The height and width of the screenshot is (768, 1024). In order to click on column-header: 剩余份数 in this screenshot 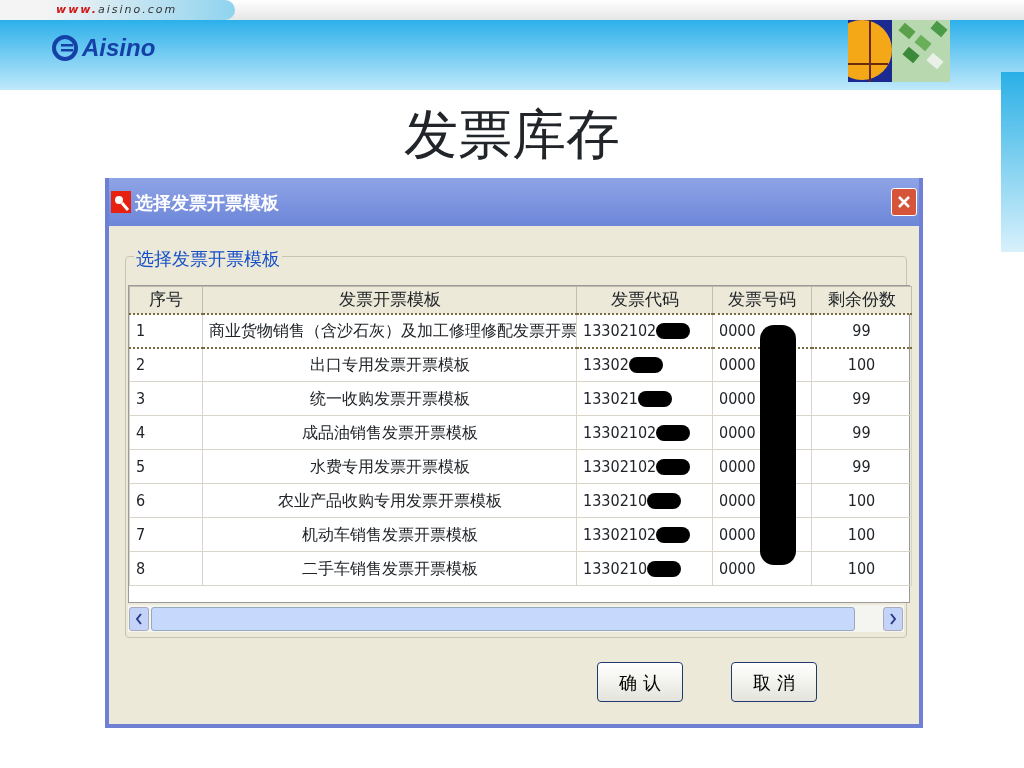, I will do `click(861, 300)`.